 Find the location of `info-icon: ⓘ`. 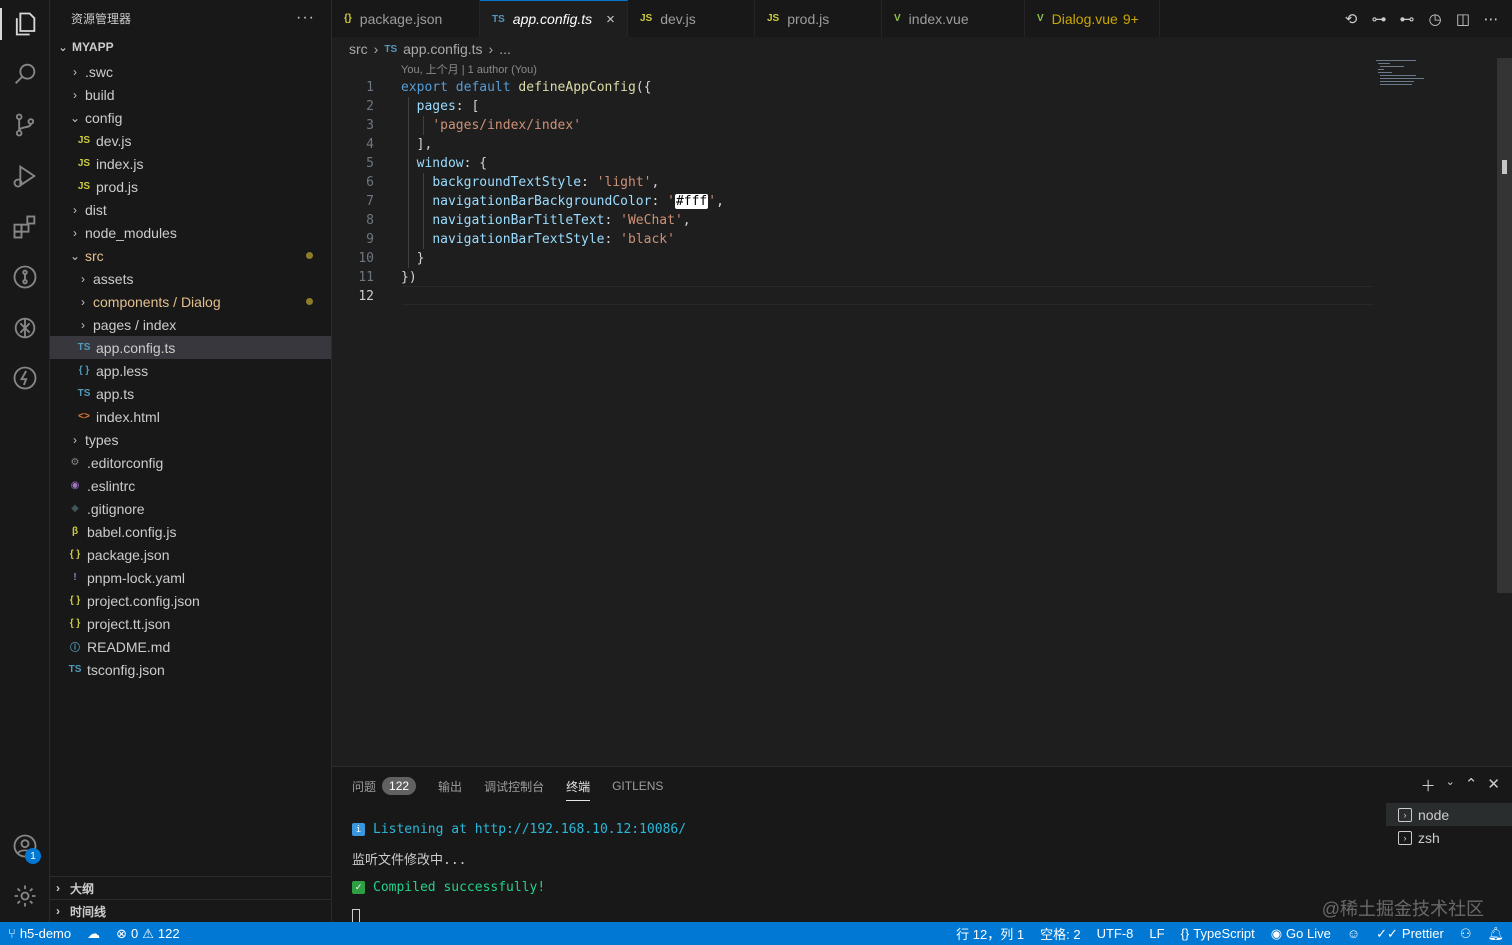

info-icon: ⓘ is located at coordinates (75, 648).